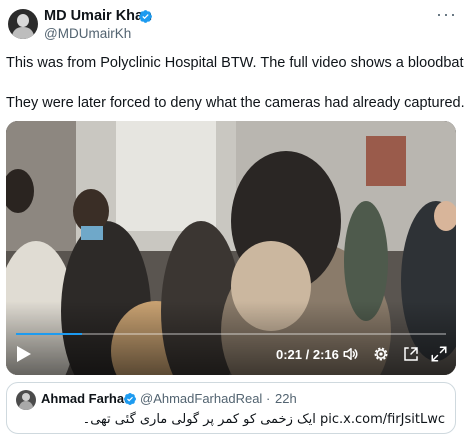  I want to click on quoted-author-display-name: Ahmad Farhad, so click(86, 398).